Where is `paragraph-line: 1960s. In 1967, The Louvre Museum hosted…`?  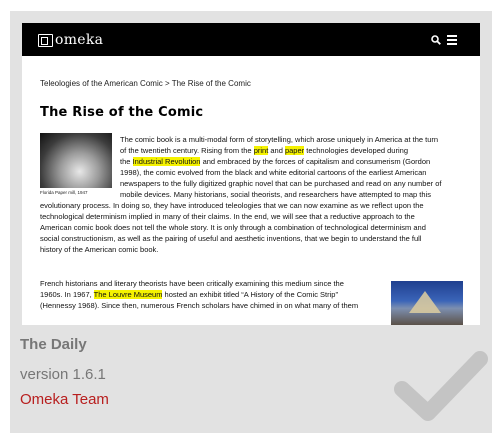
paragraph-line: 1960s. In 1967, The Louvre Museum hosted… is located at coordinates (189, 294).